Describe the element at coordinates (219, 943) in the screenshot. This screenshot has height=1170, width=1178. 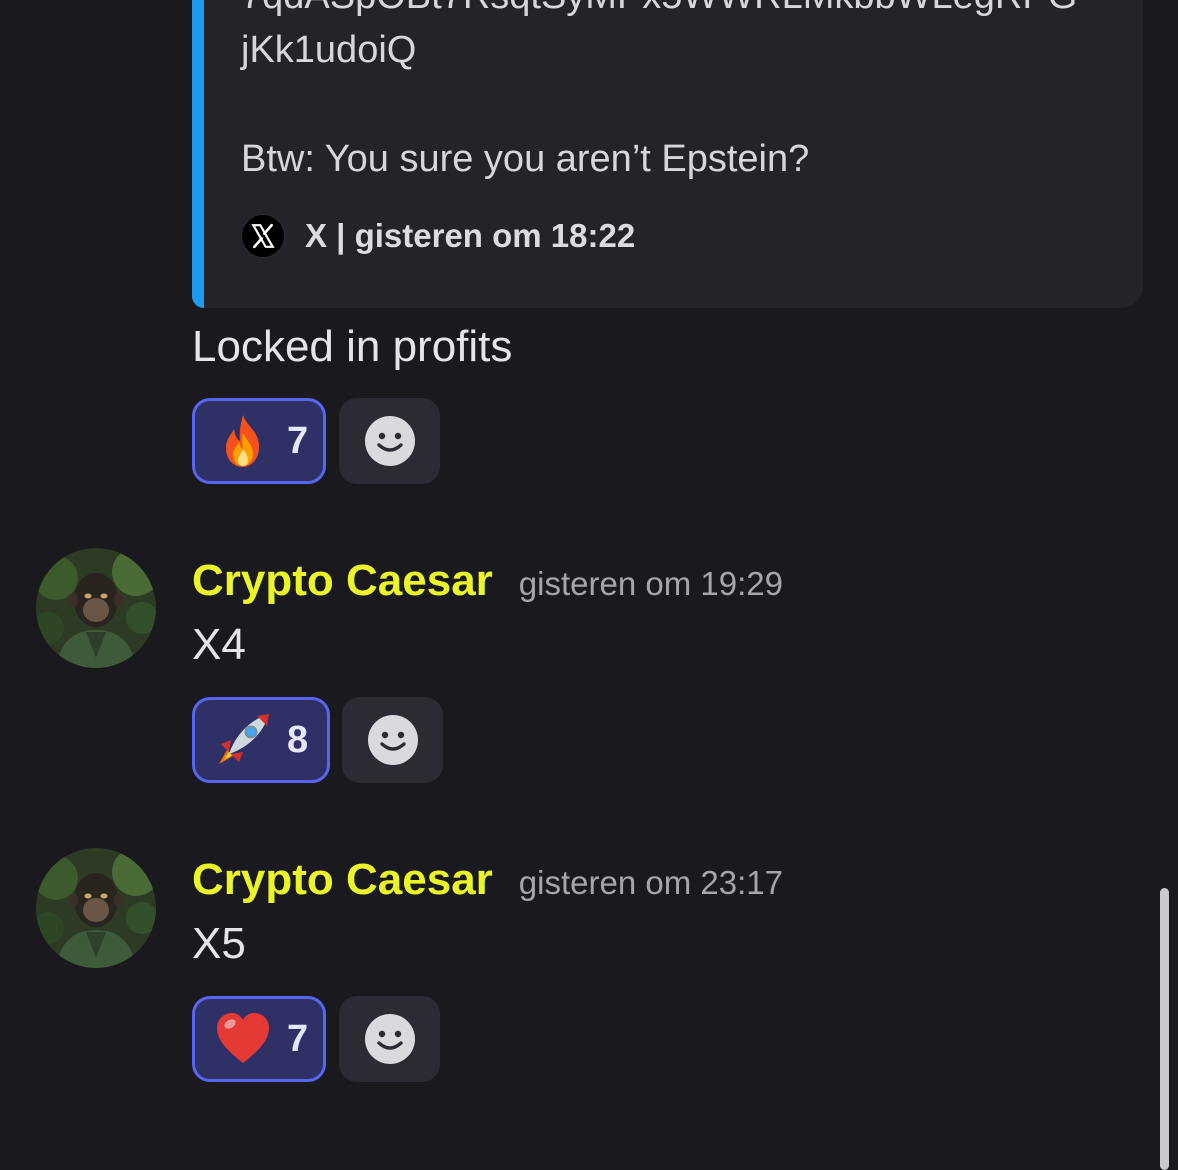
I see `message-text: X5` at that location.